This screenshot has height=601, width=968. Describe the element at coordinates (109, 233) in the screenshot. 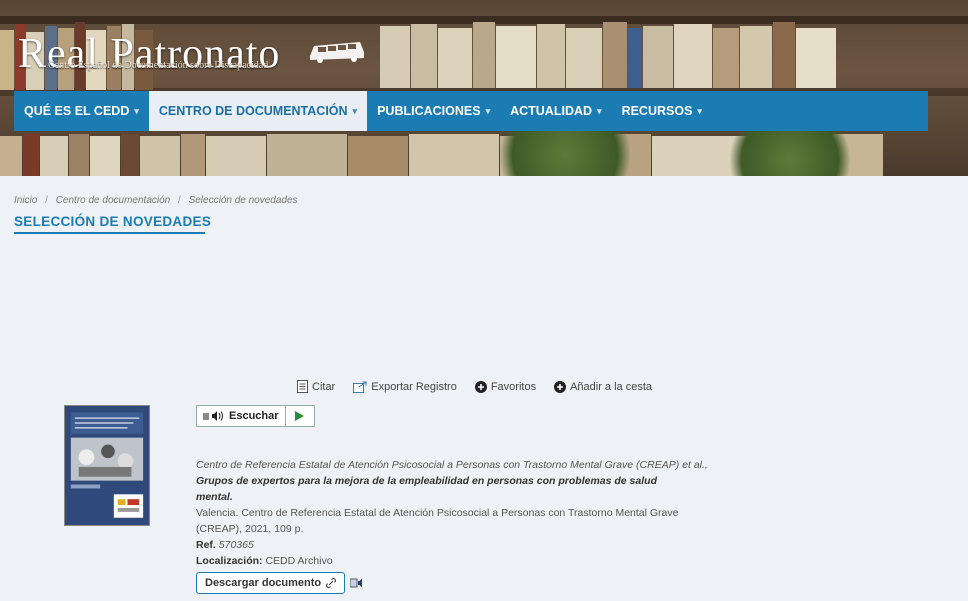

I see `title-underline` at that location.